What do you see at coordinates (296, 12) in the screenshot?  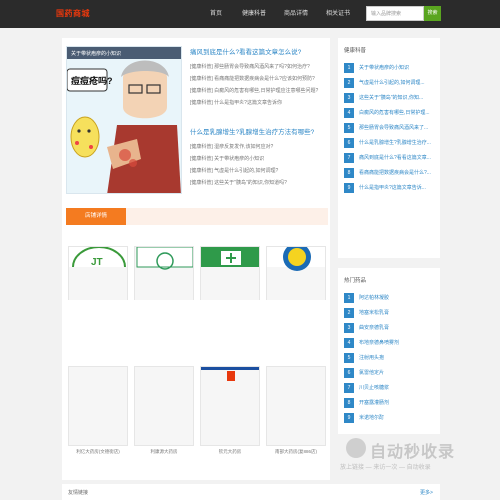 I see `nav-product-detail: 商品详情` at bounding box center [296, 12].